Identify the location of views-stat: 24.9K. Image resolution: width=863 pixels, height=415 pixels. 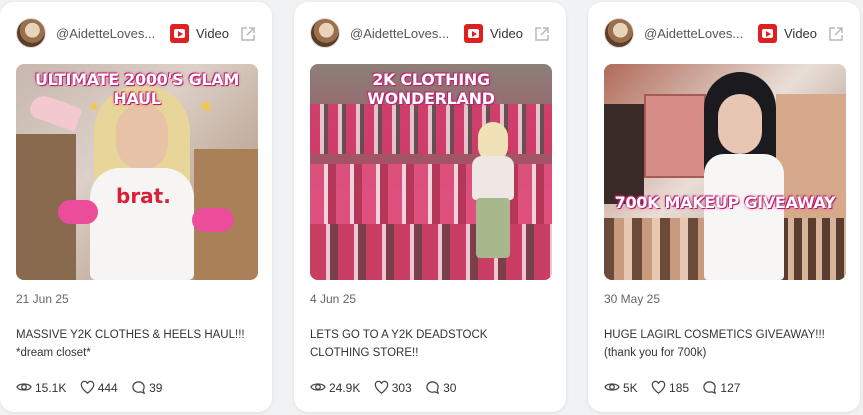
(335, 387).